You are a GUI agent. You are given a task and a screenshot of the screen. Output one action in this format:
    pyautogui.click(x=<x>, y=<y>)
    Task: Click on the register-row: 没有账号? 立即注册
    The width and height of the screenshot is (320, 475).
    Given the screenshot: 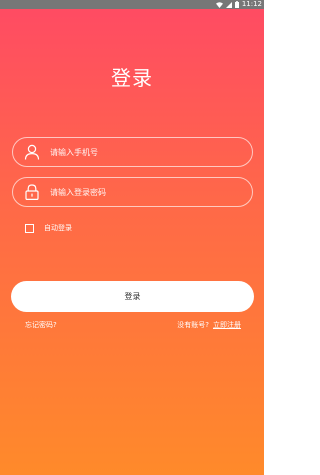 What is the action you would take?
    pyautogui.click(x=209, y=325)
    